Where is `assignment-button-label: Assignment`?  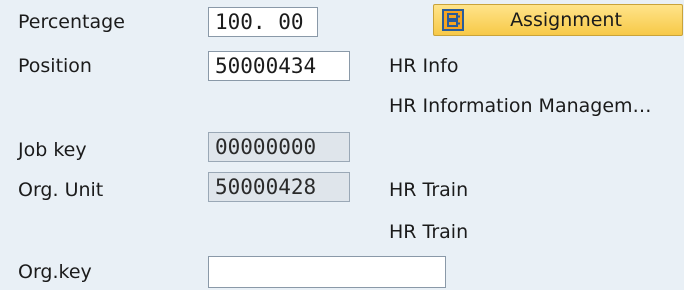 assignment-button-label: Assignment is located at coordinates (566, 20).